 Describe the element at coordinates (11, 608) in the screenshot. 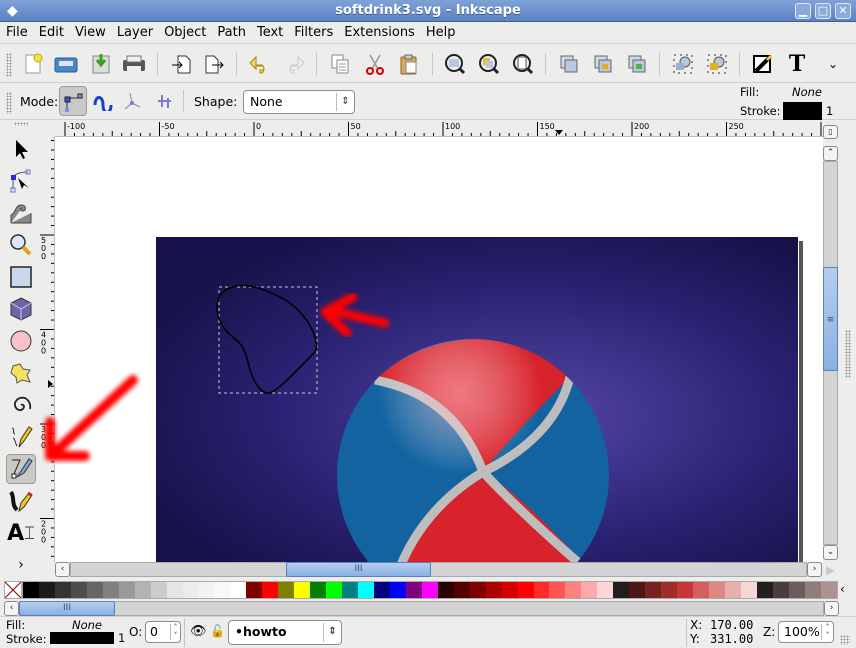

I see `palette-scroll-left: ‹` at that location.